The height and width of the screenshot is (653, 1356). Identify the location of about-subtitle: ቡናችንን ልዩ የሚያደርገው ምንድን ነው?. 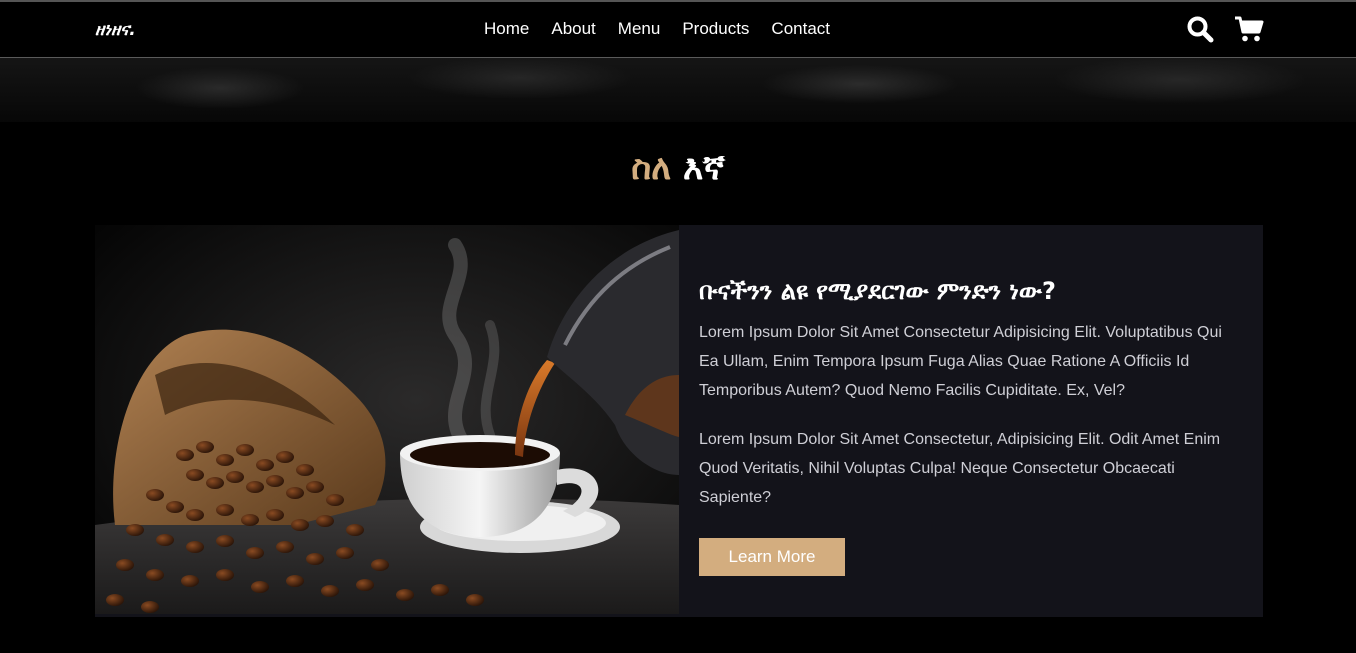
(877, 291).